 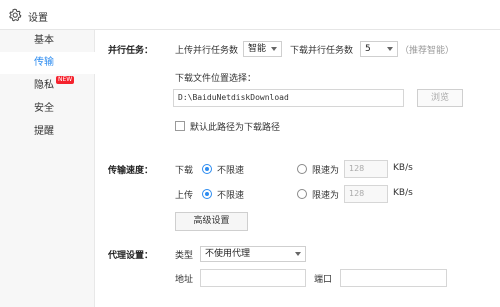 What do you see at coordinates (131, 256) in the screenshot?
I see `proxy-section-label: 代理设置：` at bounding box center [131, 256].